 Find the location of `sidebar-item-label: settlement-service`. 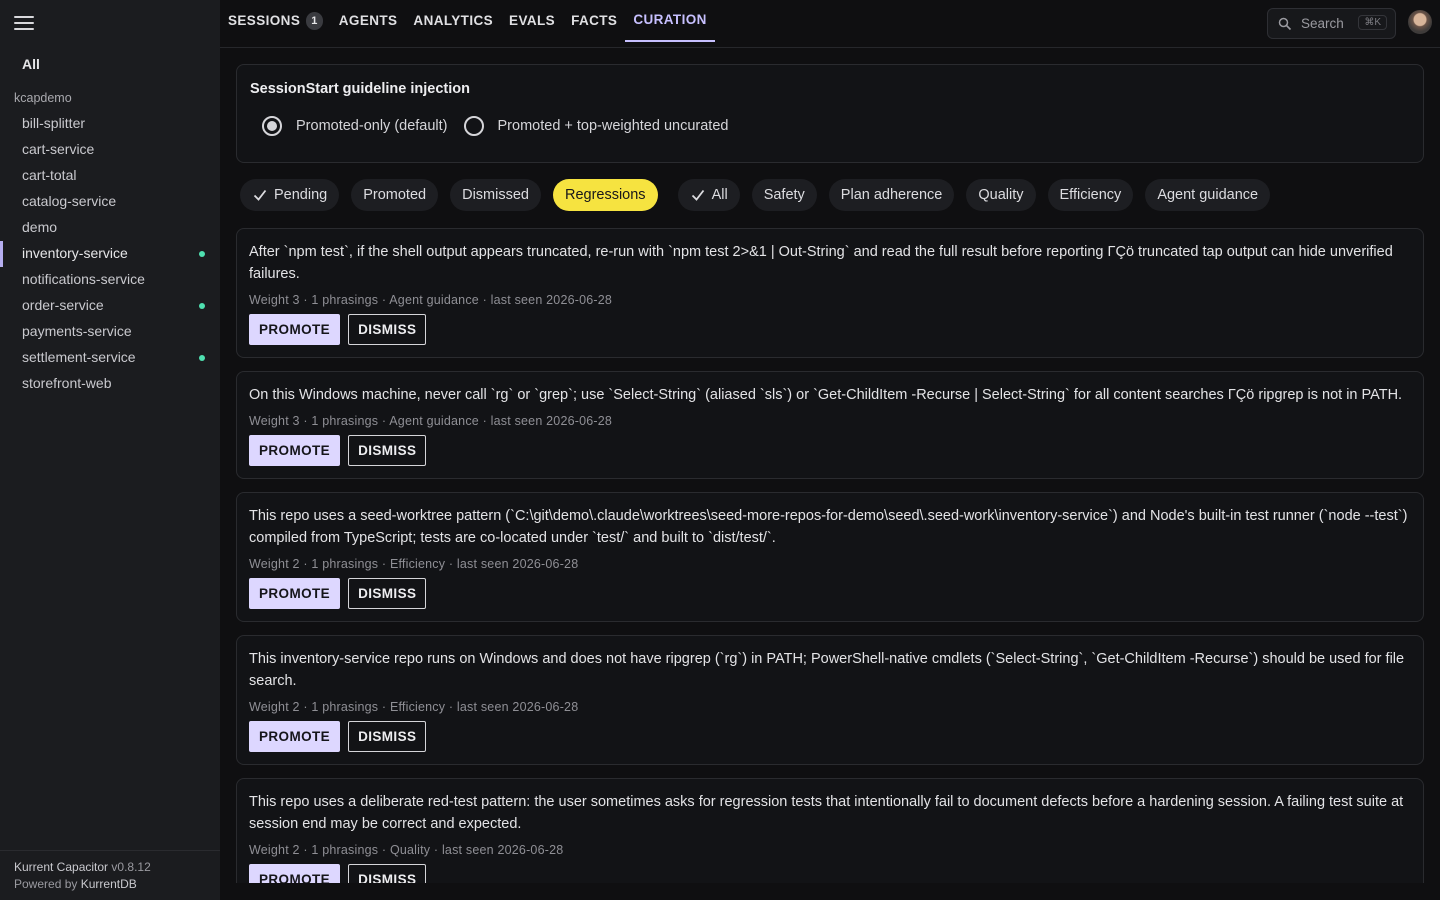

sidebar-item-label: settlement-service is located at coordinates (79, 357).